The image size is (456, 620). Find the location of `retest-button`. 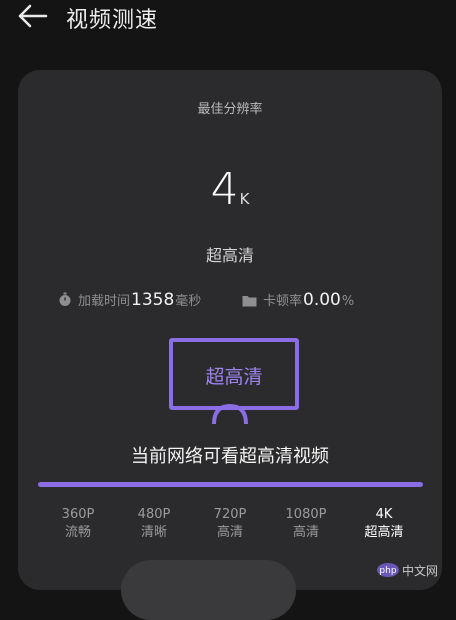

retest-button is located at coordinates (208, 590).